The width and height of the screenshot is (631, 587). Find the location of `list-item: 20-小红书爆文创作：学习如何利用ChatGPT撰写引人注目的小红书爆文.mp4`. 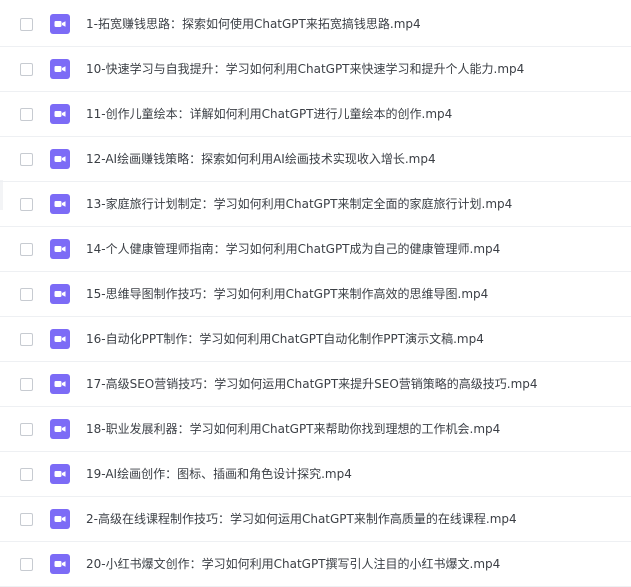

list-item: 20-小红书爆文创作：学习如何利用ChatGPT撰写引人注目的小红书爆文.mp4 is located at coordinates (315, 564).